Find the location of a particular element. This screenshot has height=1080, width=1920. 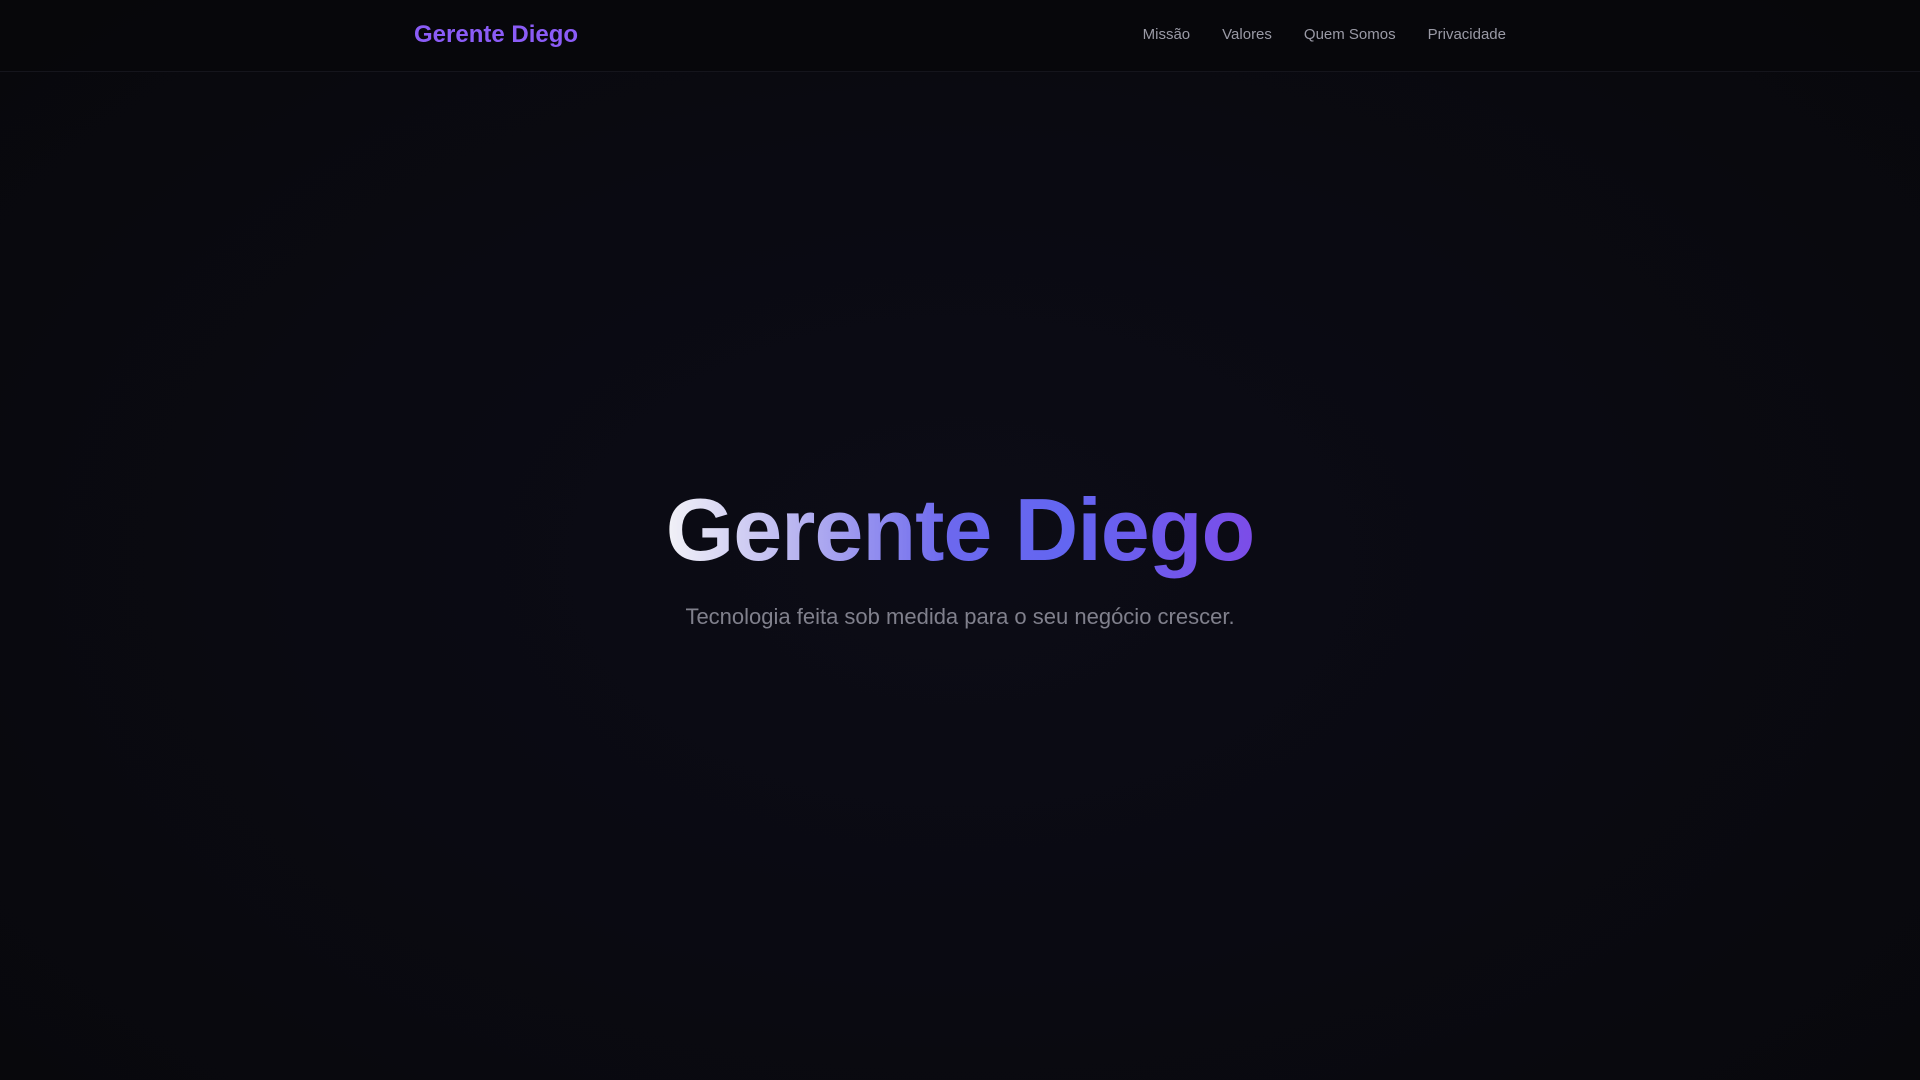

nav-link-valores: Valores is located at coordinates (1247, 35).